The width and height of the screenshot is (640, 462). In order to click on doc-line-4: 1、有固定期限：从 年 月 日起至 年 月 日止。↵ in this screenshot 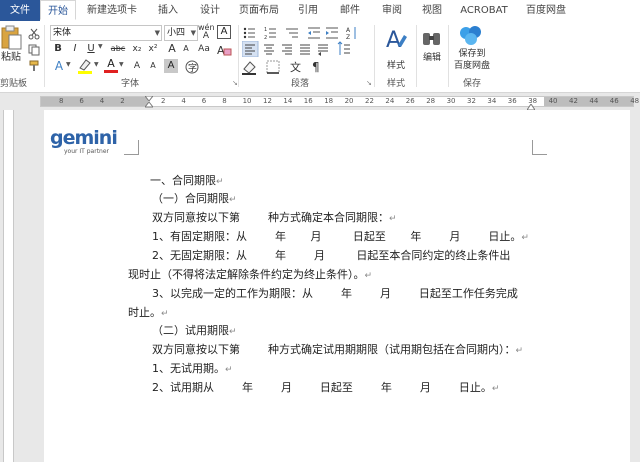, I will do `click(340, 236)`.